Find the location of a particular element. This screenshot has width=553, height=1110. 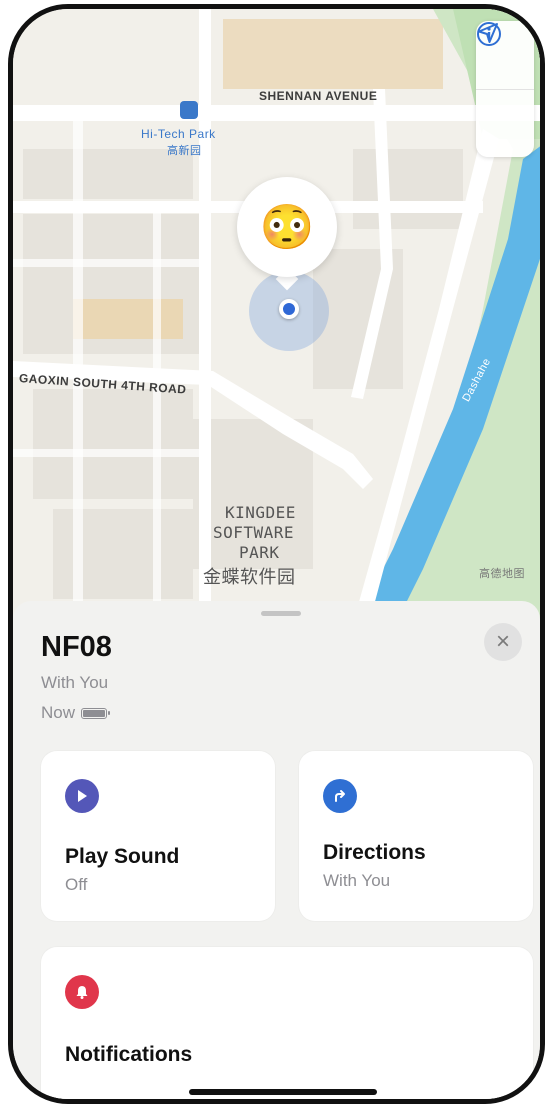

park-label-zh: 金蝶软件园 is located at coordinates (249, 577).